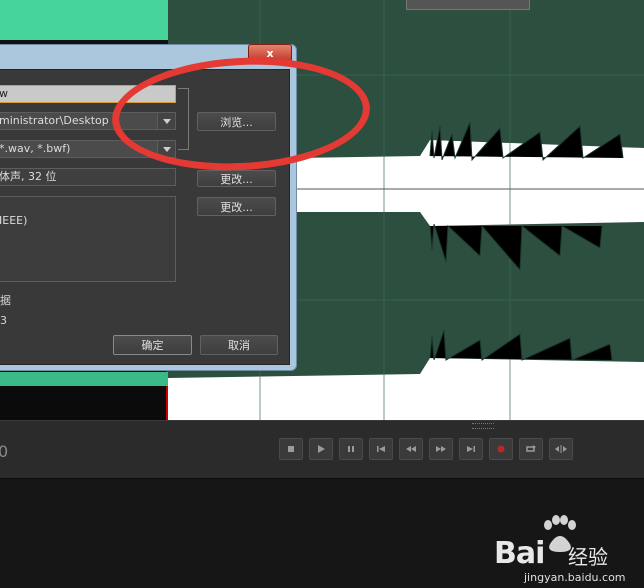 This screenshot has height=588, width=644. What do you see at coordinates (14, 220) in the screenshot?
I see `format-settings-text: IEEE)` at bounding box center [14, 220].